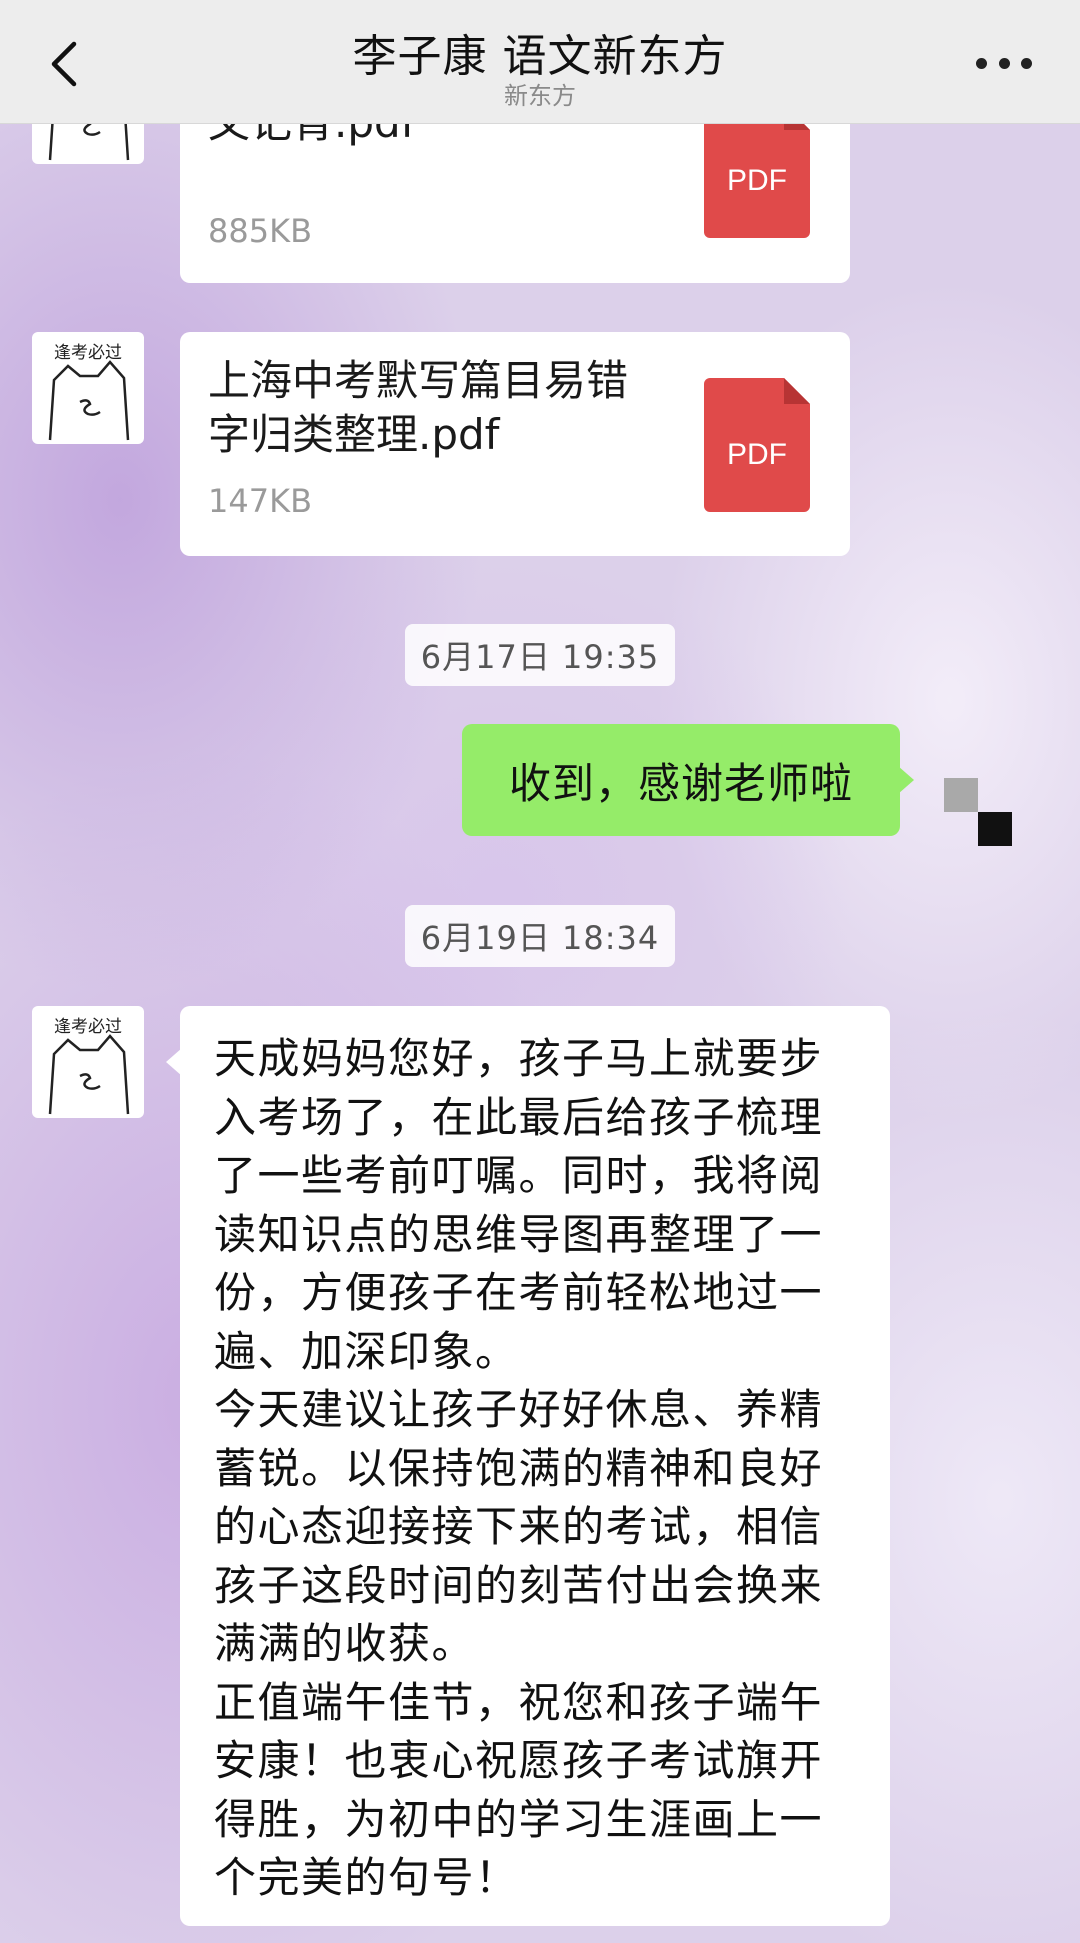  I want to click on file-message: 上海中考默写篇目易错 字归类整理.pdf 147KB PDF, so click(515, 444).